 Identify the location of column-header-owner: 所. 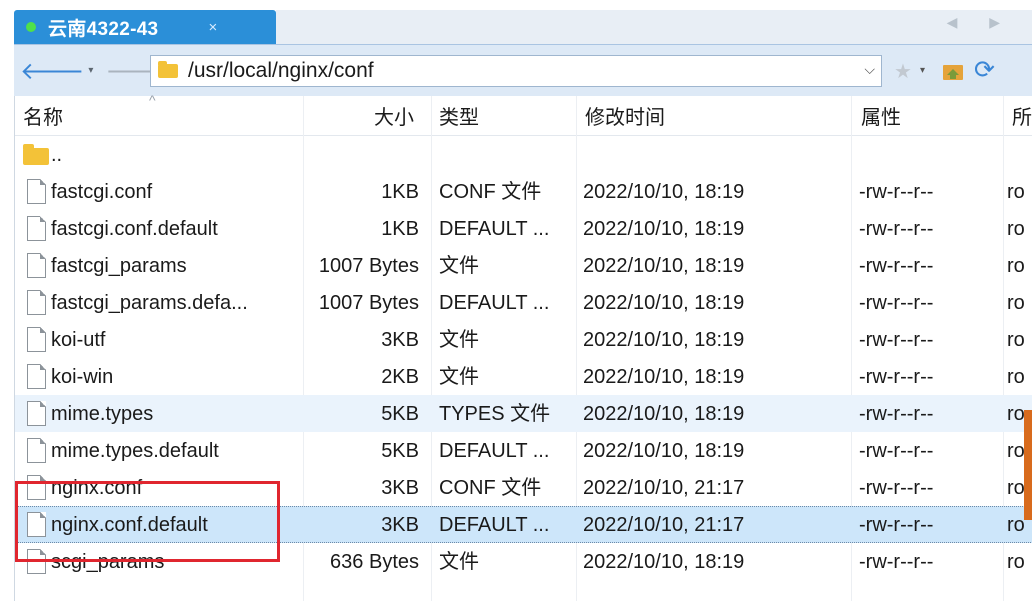
(1022, 116).